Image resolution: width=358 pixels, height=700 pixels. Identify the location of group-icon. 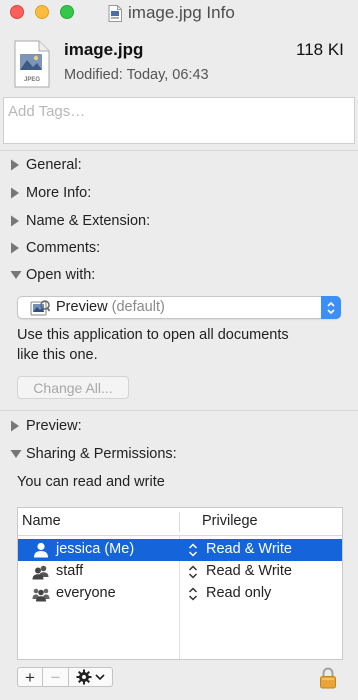
(40, 572).